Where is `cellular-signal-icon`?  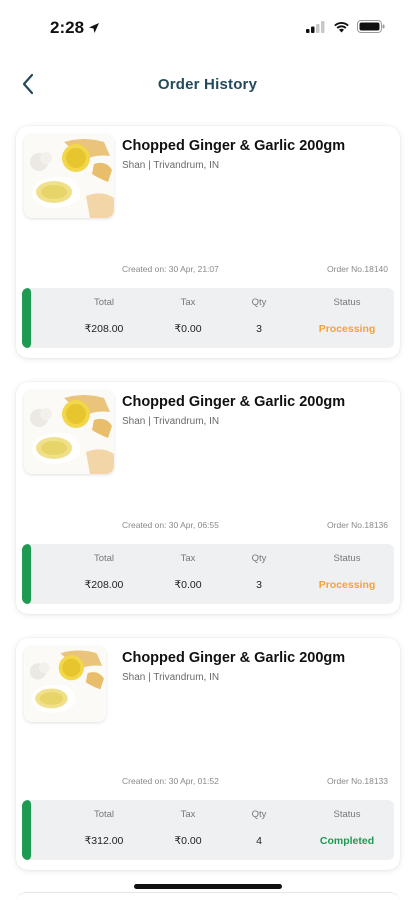
cellular-signal-icon is located at coordinates (315, 26).